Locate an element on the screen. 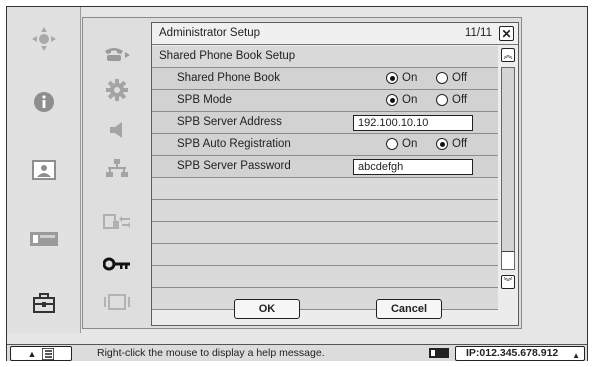 Image resolution: width=594 pixels, height=367 pixels. scrollbar: ︽ ︾ is located at coordinates (508, 171).